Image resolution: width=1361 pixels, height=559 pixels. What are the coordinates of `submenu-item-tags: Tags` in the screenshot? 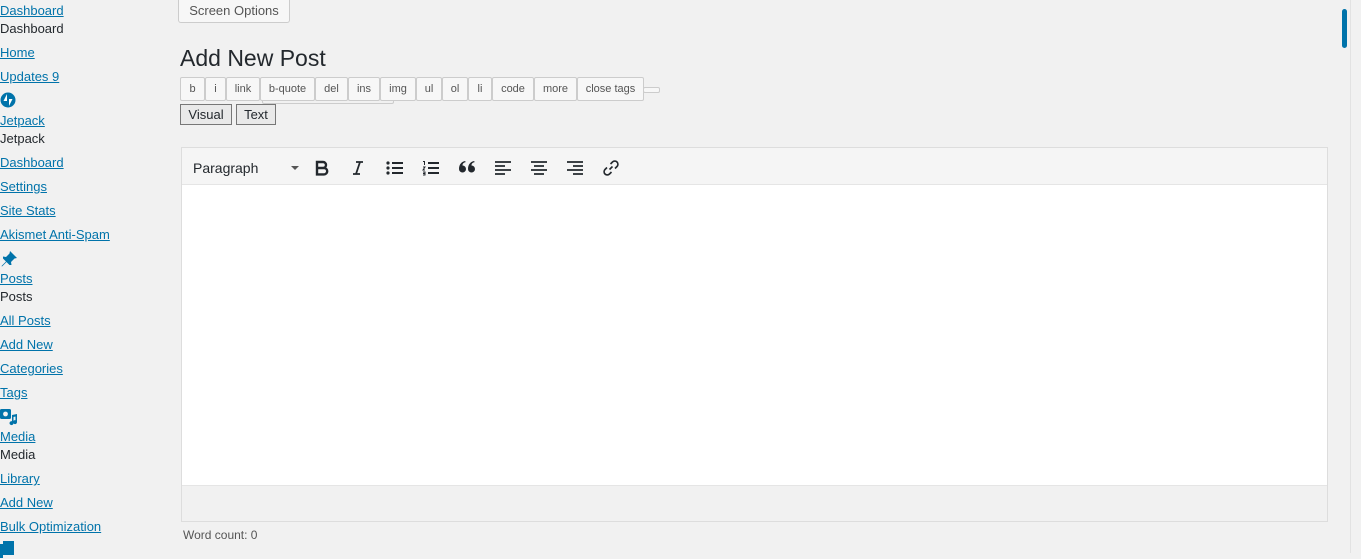 It's located at (13, 393).